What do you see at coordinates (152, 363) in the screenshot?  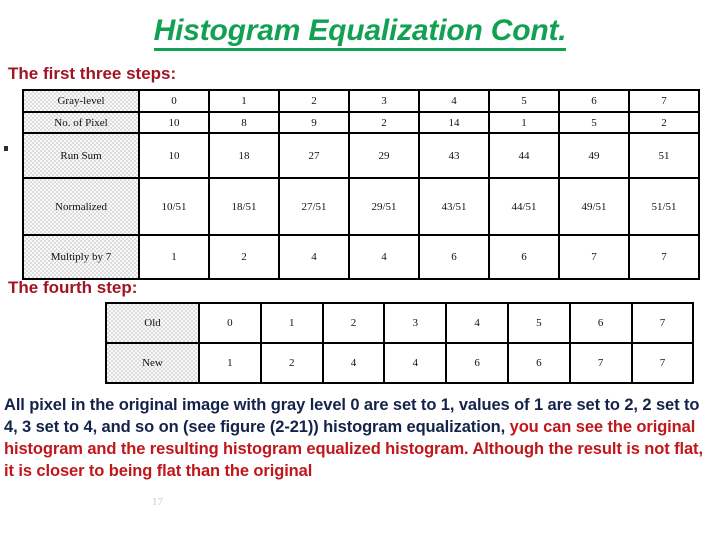 I see `row-label: New` at bounding box center [152, 363].